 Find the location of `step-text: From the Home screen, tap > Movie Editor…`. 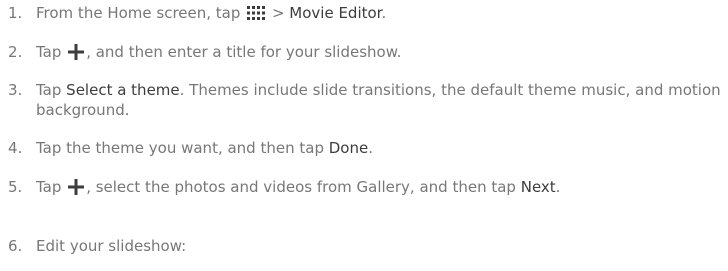

step-text: From the Home screen, tap > Movie Editor… is located at coordinates (380, 14).